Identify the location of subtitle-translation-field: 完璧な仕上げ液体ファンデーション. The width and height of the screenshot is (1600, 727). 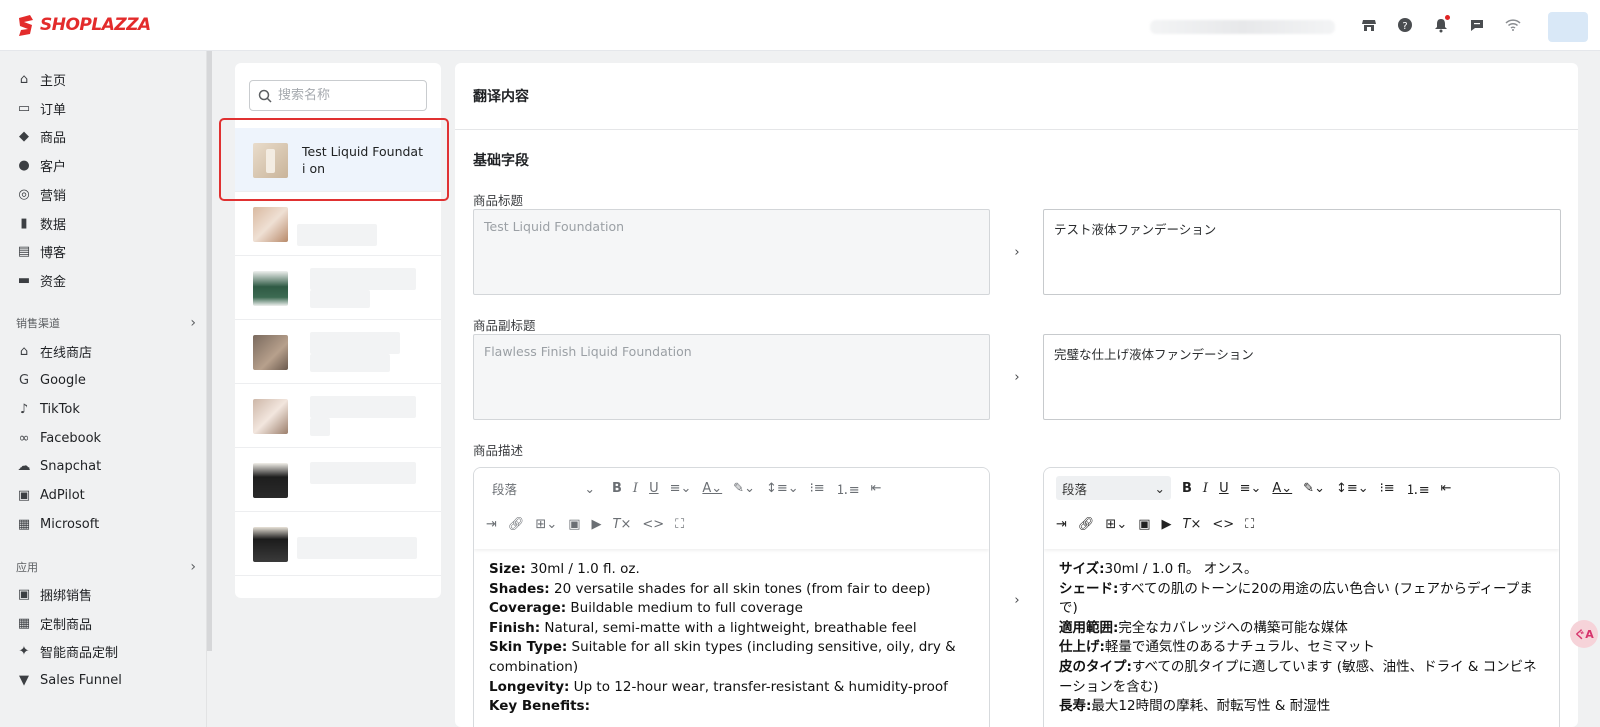
(1302, 377).